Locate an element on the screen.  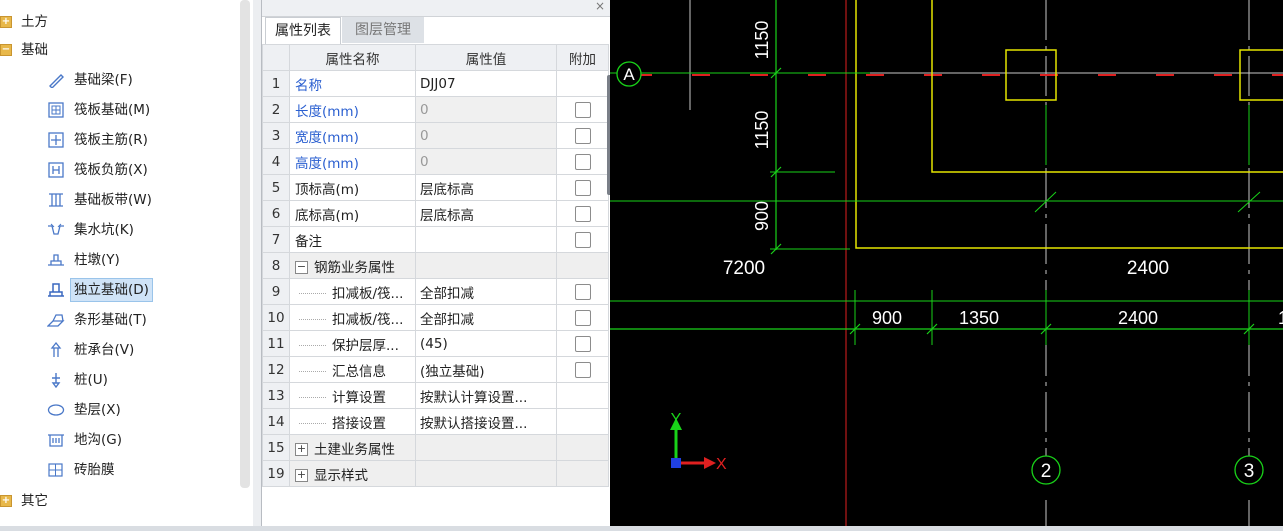
sump-pit-icon is located at coordinates (56, 229).